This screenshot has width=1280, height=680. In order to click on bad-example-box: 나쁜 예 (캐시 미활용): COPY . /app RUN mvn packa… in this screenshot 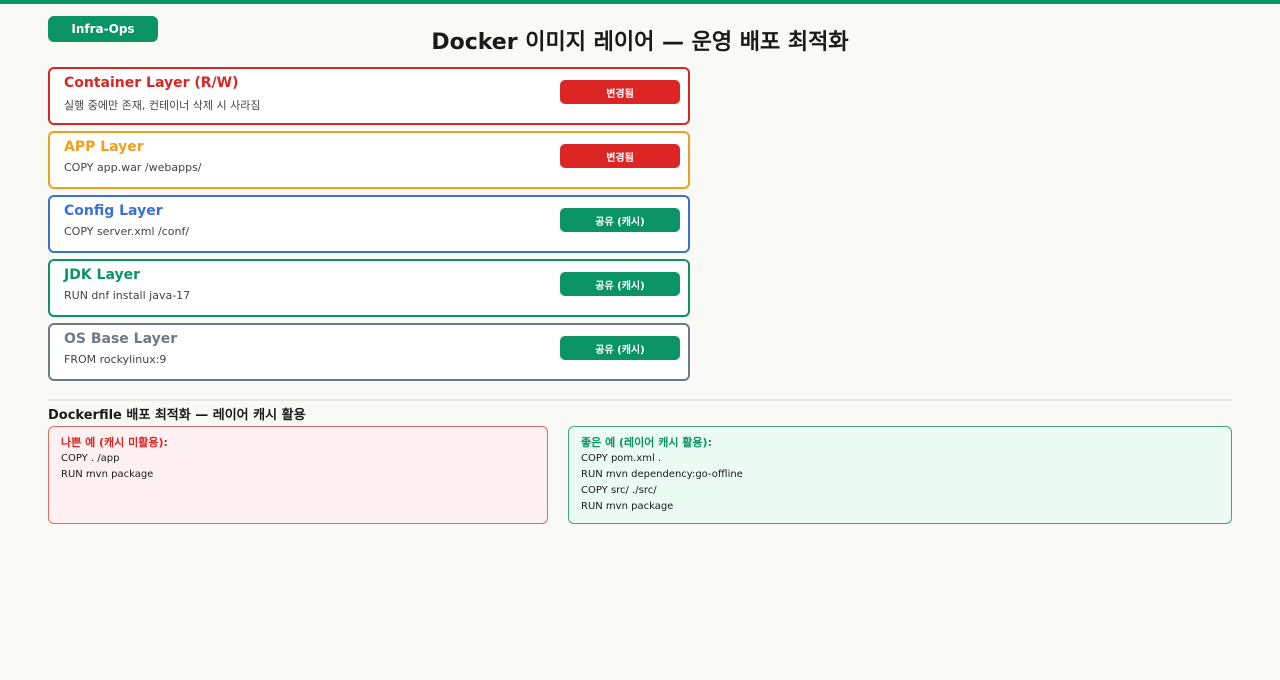, I will do `click(298, 475)`.